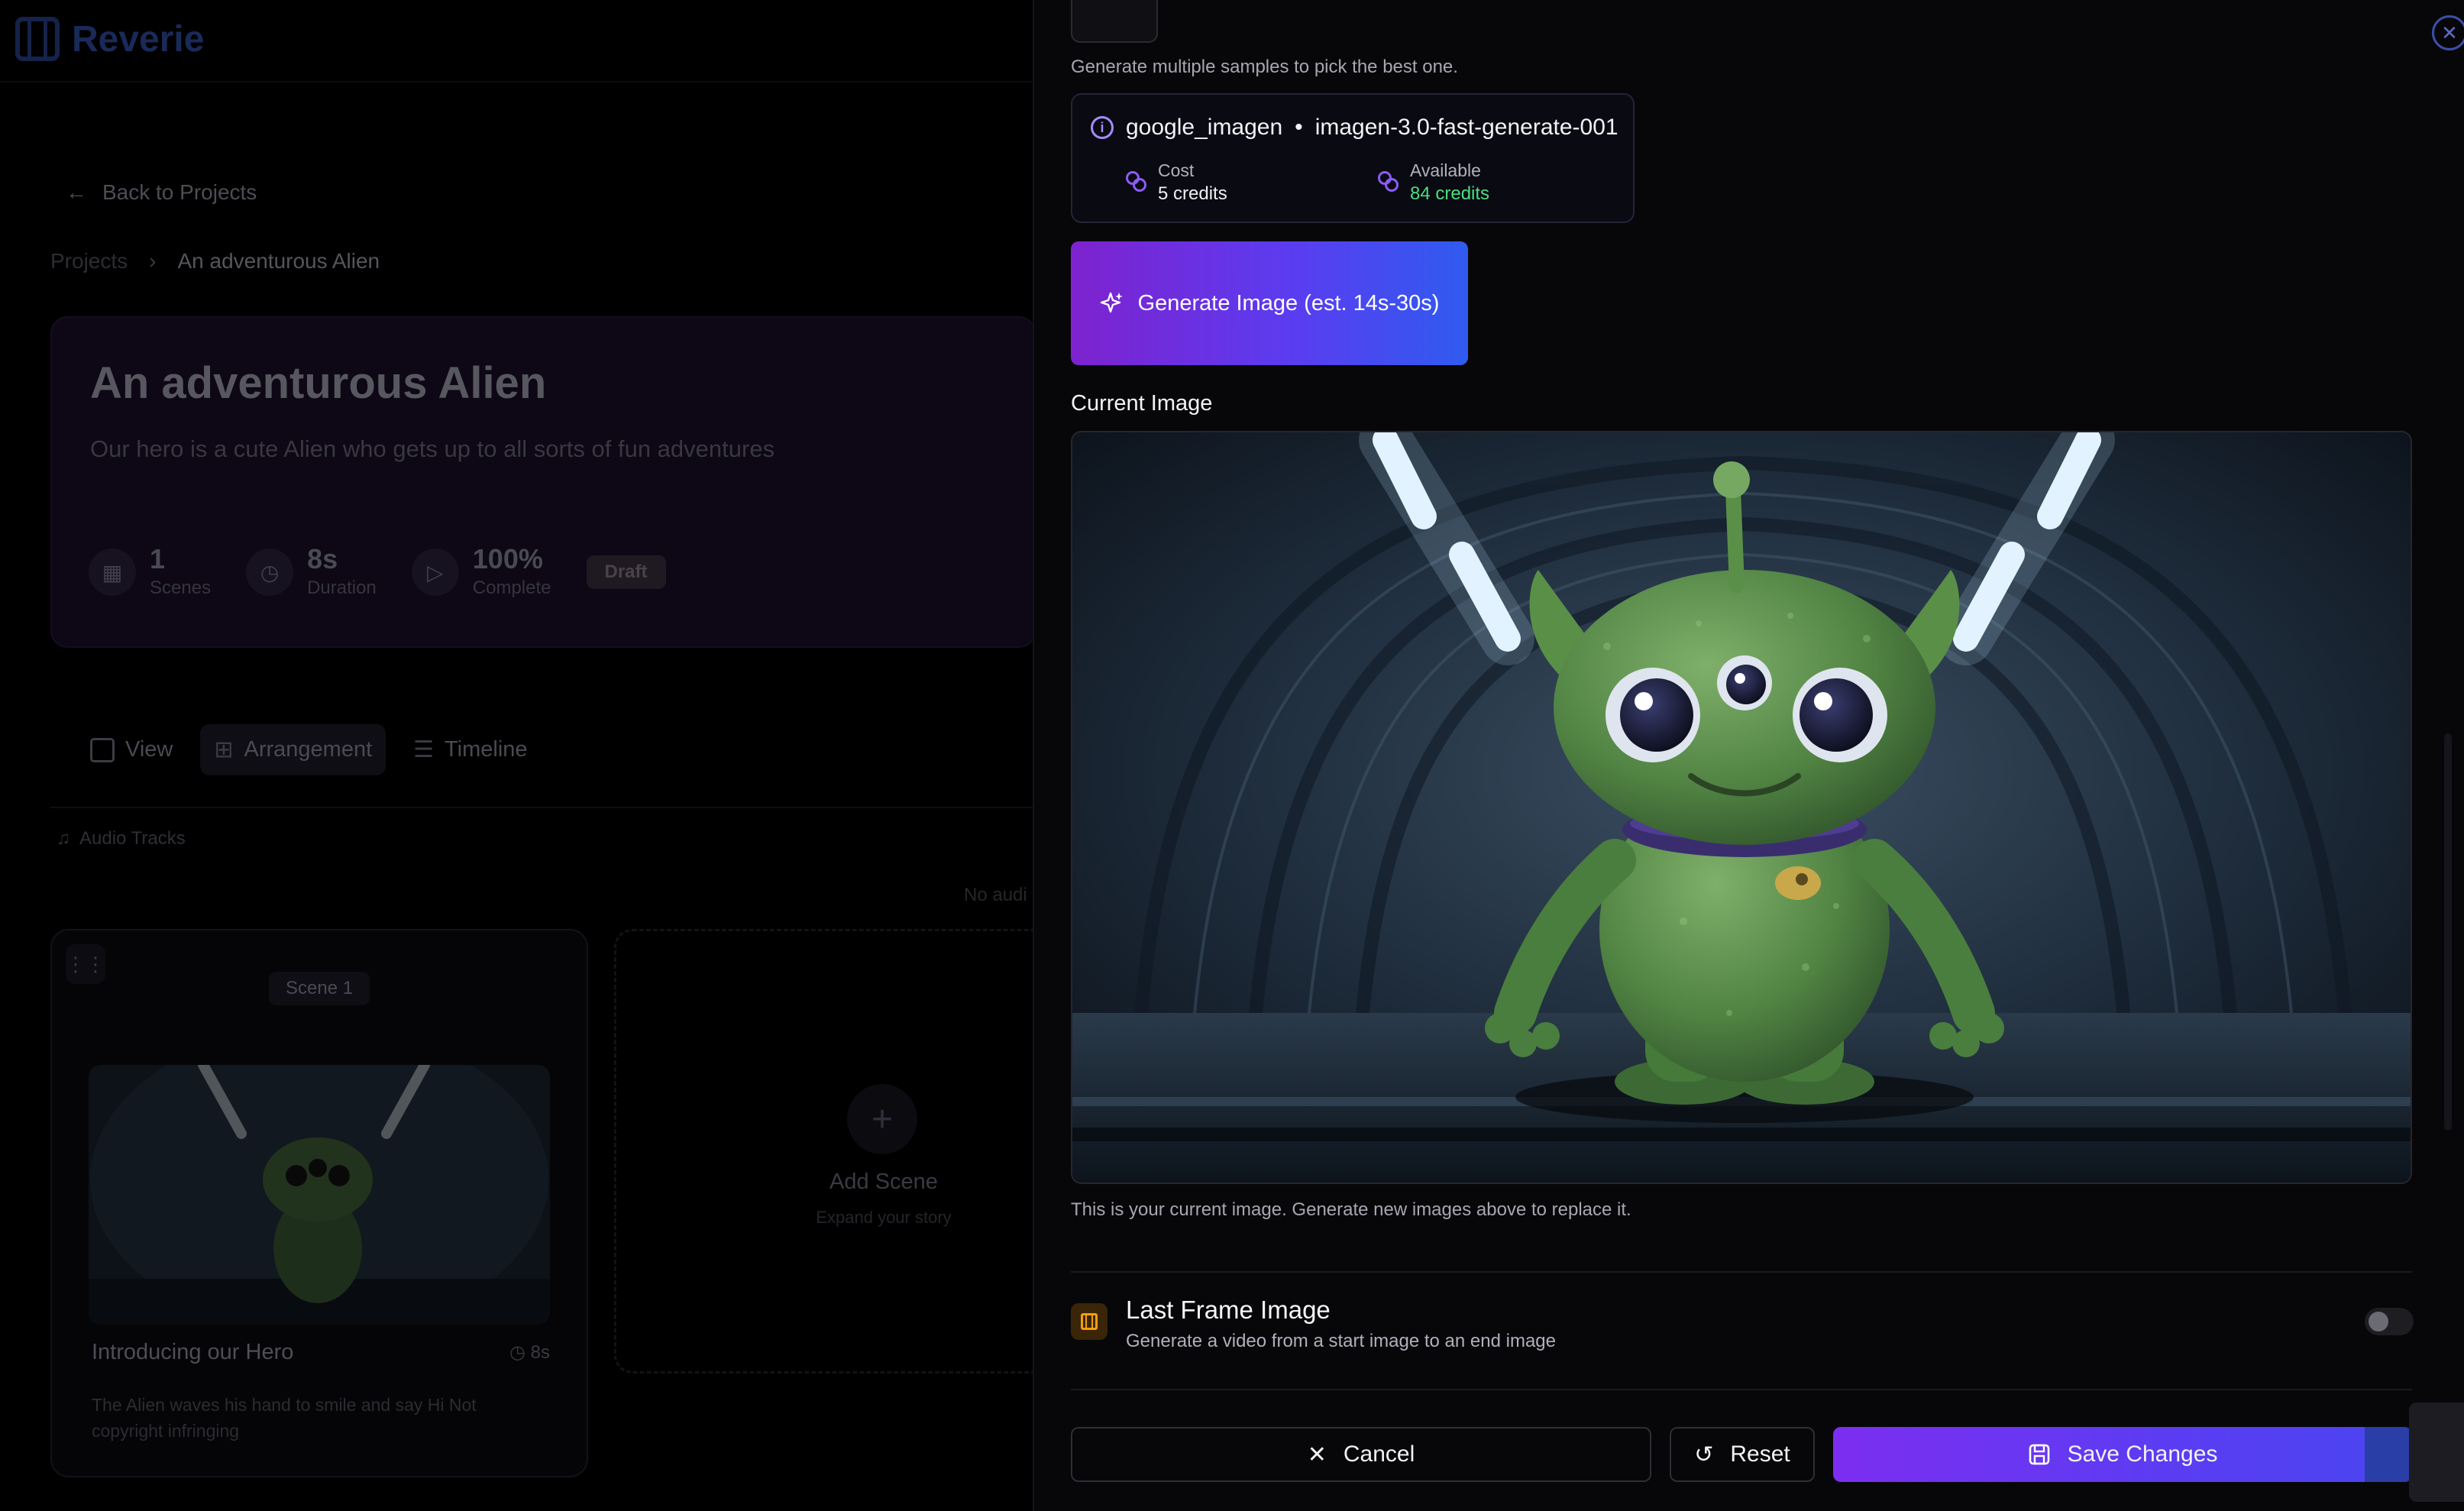  What do you see at coordinates (85, 964) in the screenshot?
I see `drag-handle-icon: ⋮⋮` at bounding box center [85, 964].